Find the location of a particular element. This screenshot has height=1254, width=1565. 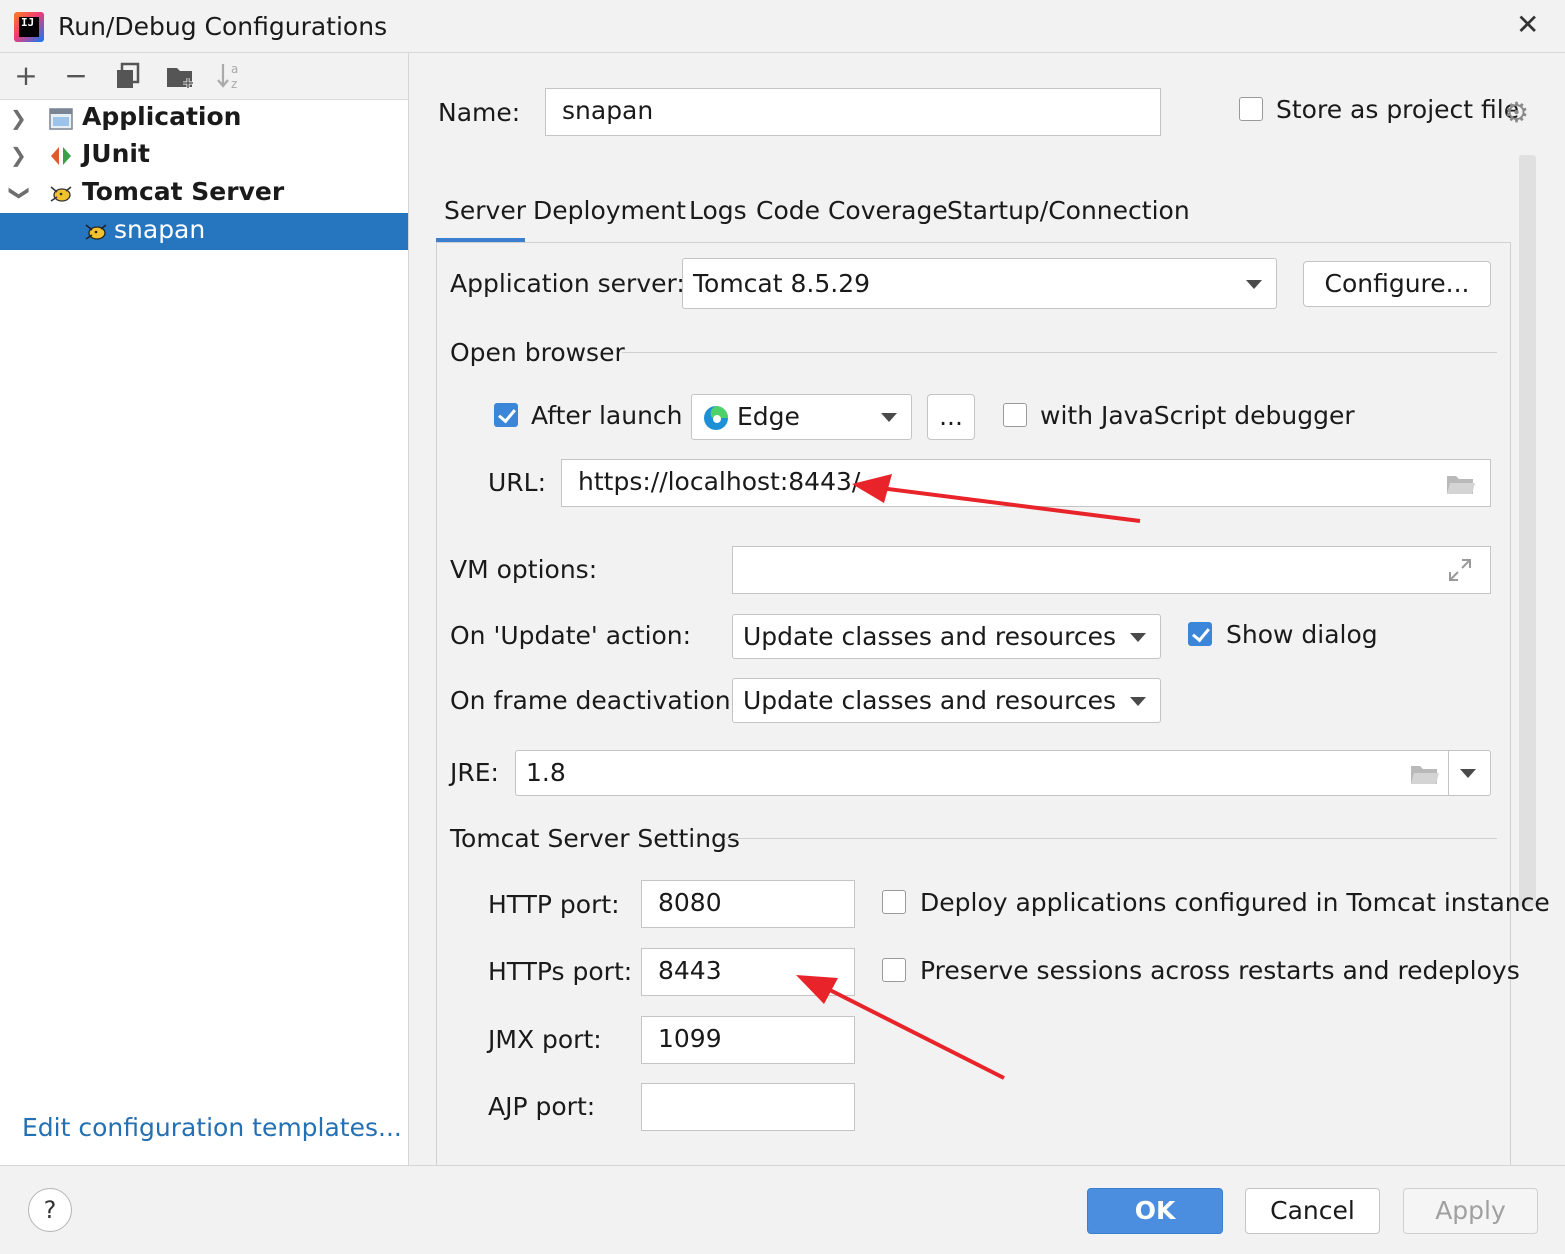

store-project-checkbox is located at coordinates (1251, 109).